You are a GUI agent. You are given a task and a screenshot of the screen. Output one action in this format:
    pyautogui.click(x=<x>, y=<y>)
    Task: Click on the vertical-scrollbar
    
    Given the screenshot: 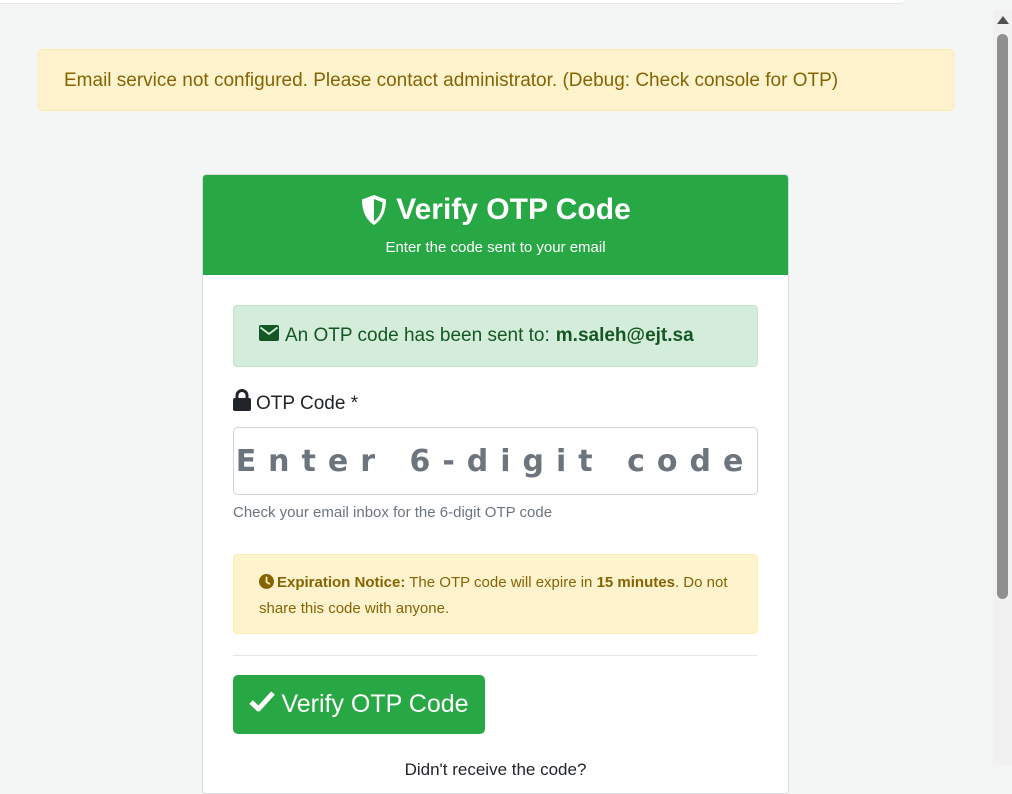 What is the action you would take?
    pyautogui.click(x=1002, y=387)
    